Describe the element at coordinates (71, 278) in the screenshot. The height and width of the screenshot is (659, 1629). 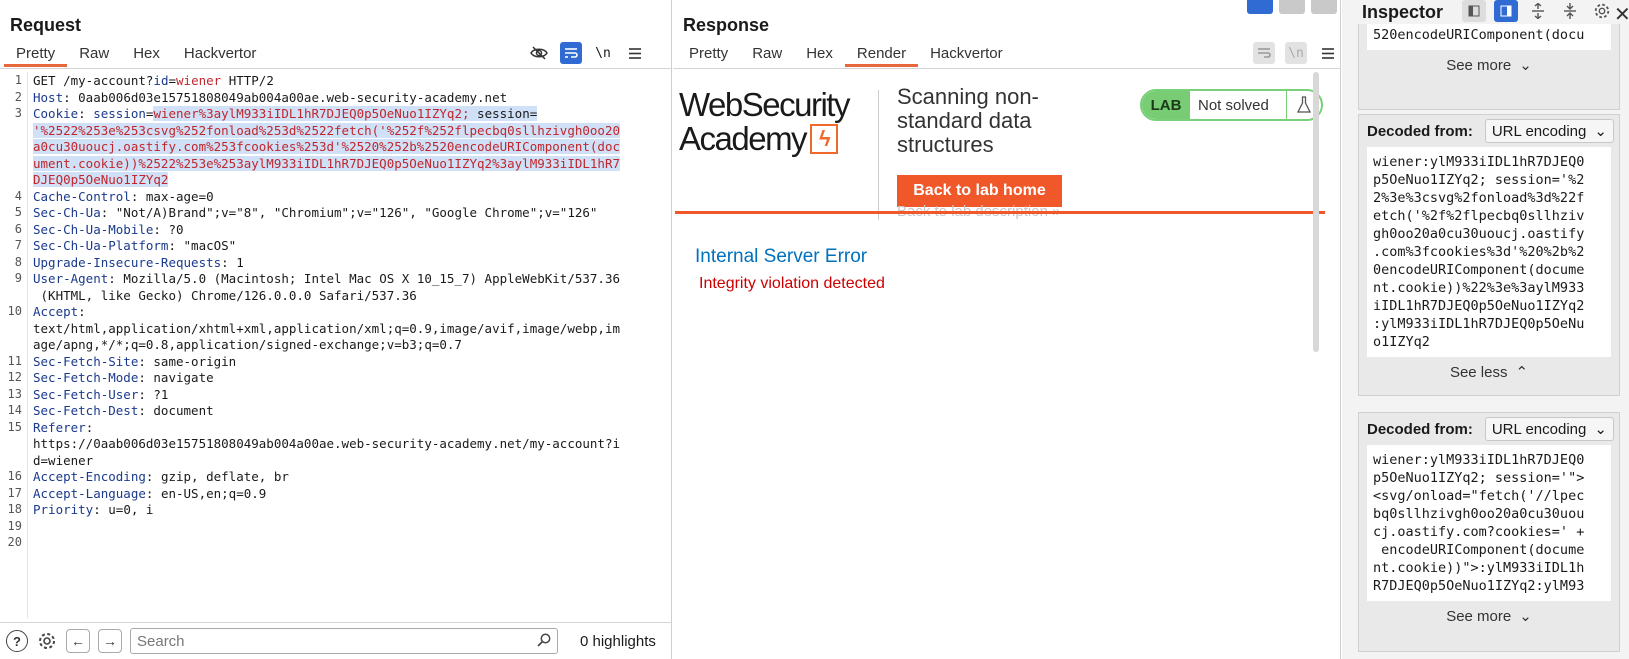
I see `code-token: User-Agent` at that location.